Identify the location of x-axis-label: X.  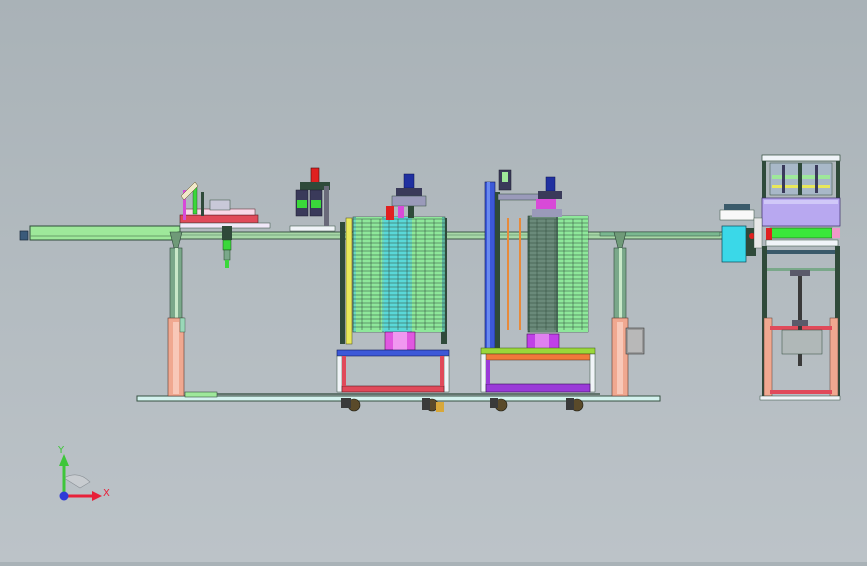
(106, 493).